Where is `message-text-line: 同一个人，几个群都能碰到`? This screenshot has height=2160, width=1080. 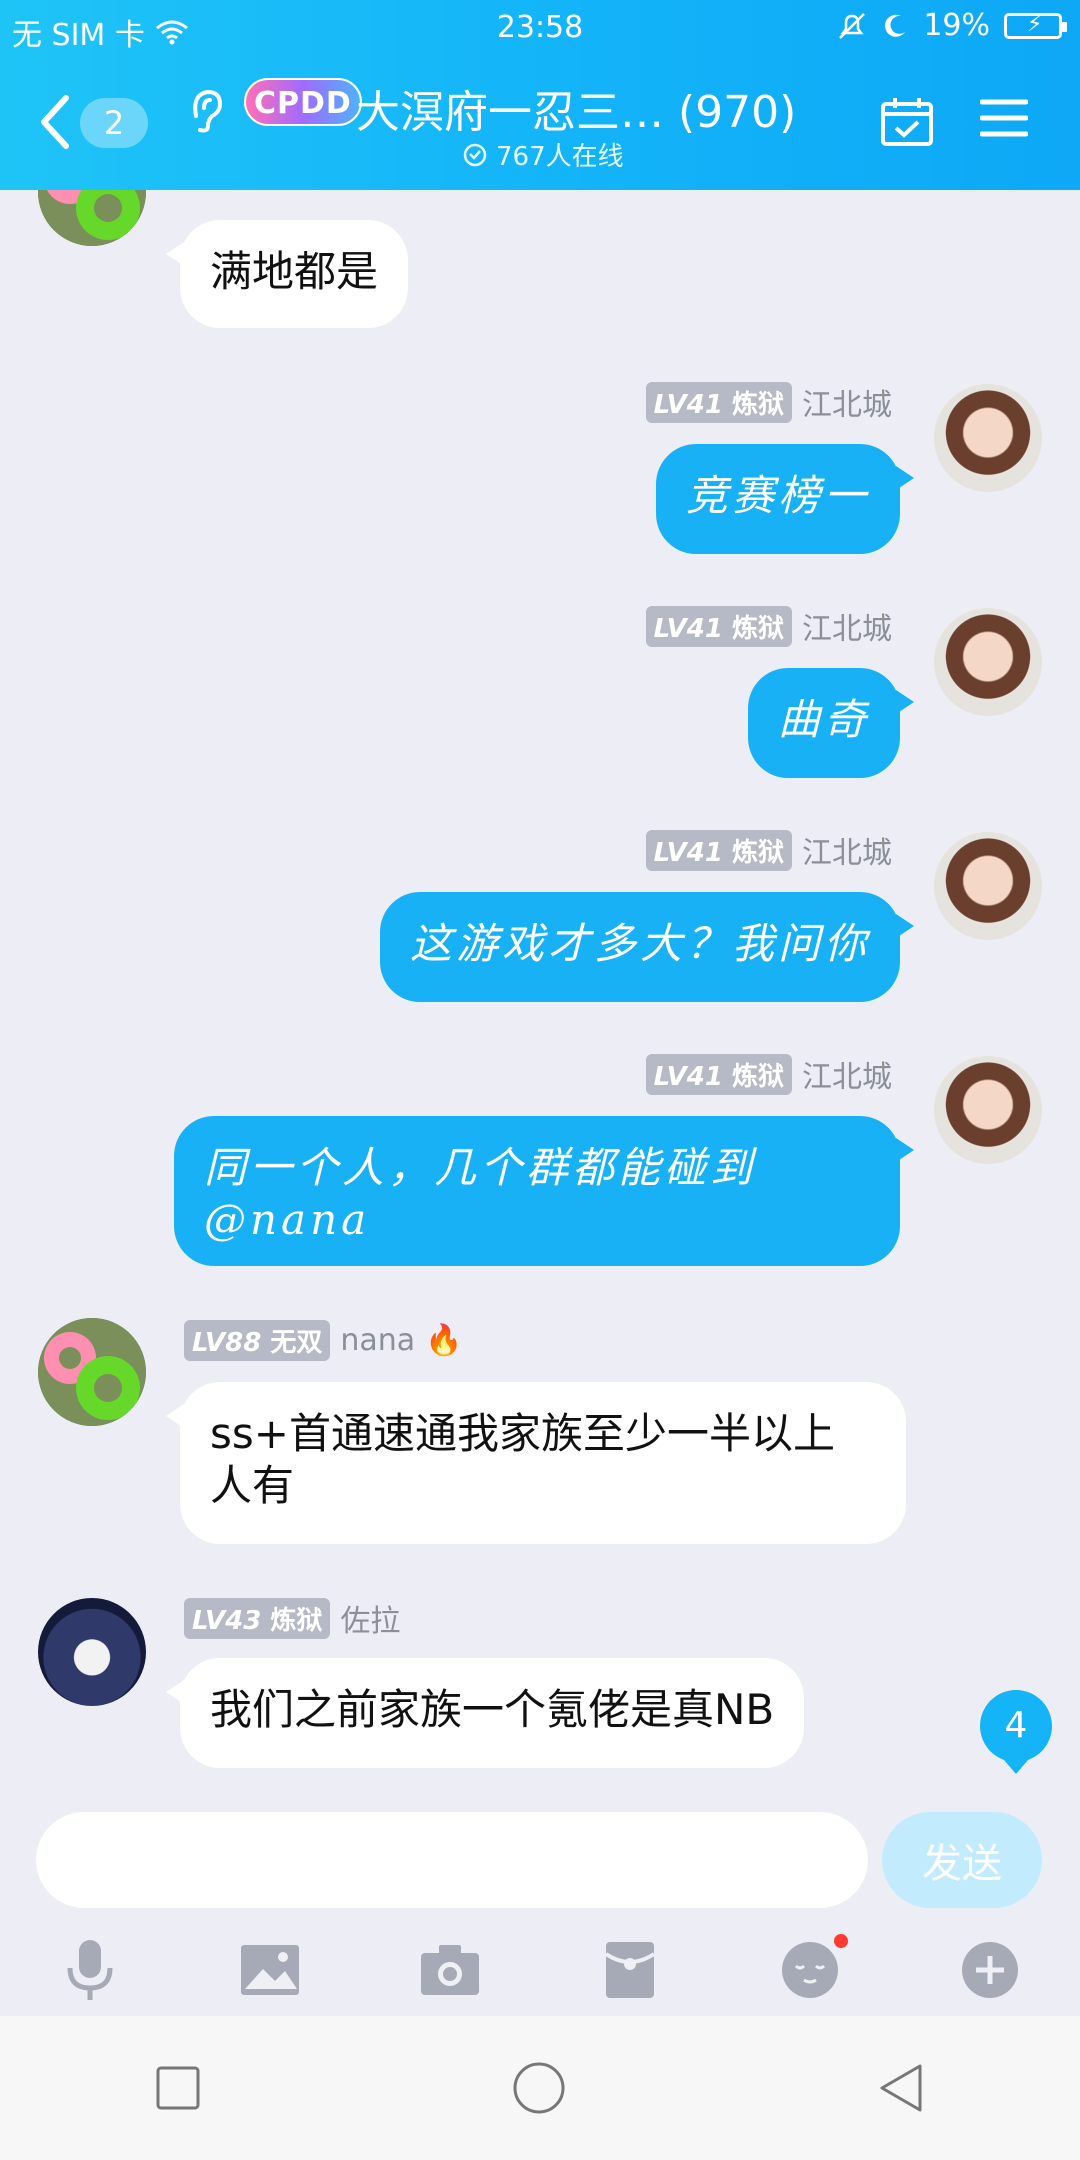
message-text-line: 同一个人，几个群都能碰到 is located at coordinates (480, 1167).